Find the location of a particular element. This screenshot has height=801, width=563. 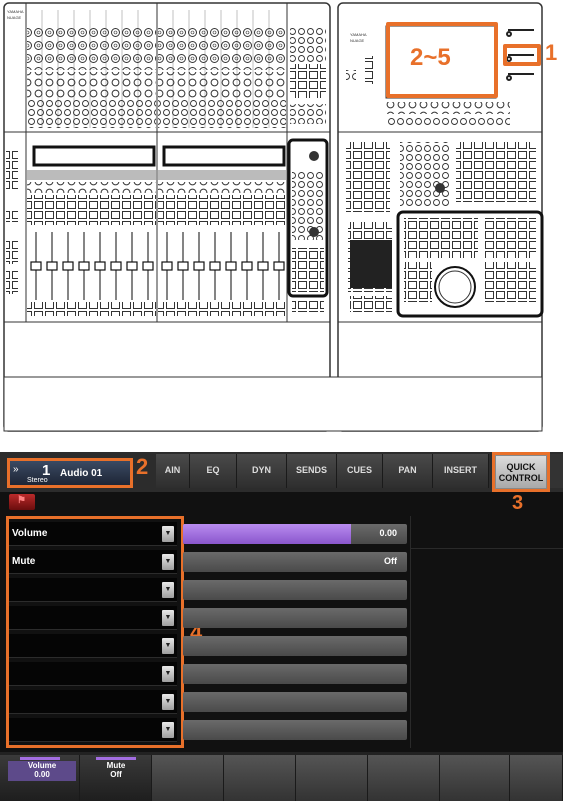

track-type: Stereo is located at coordinates (37, 480).